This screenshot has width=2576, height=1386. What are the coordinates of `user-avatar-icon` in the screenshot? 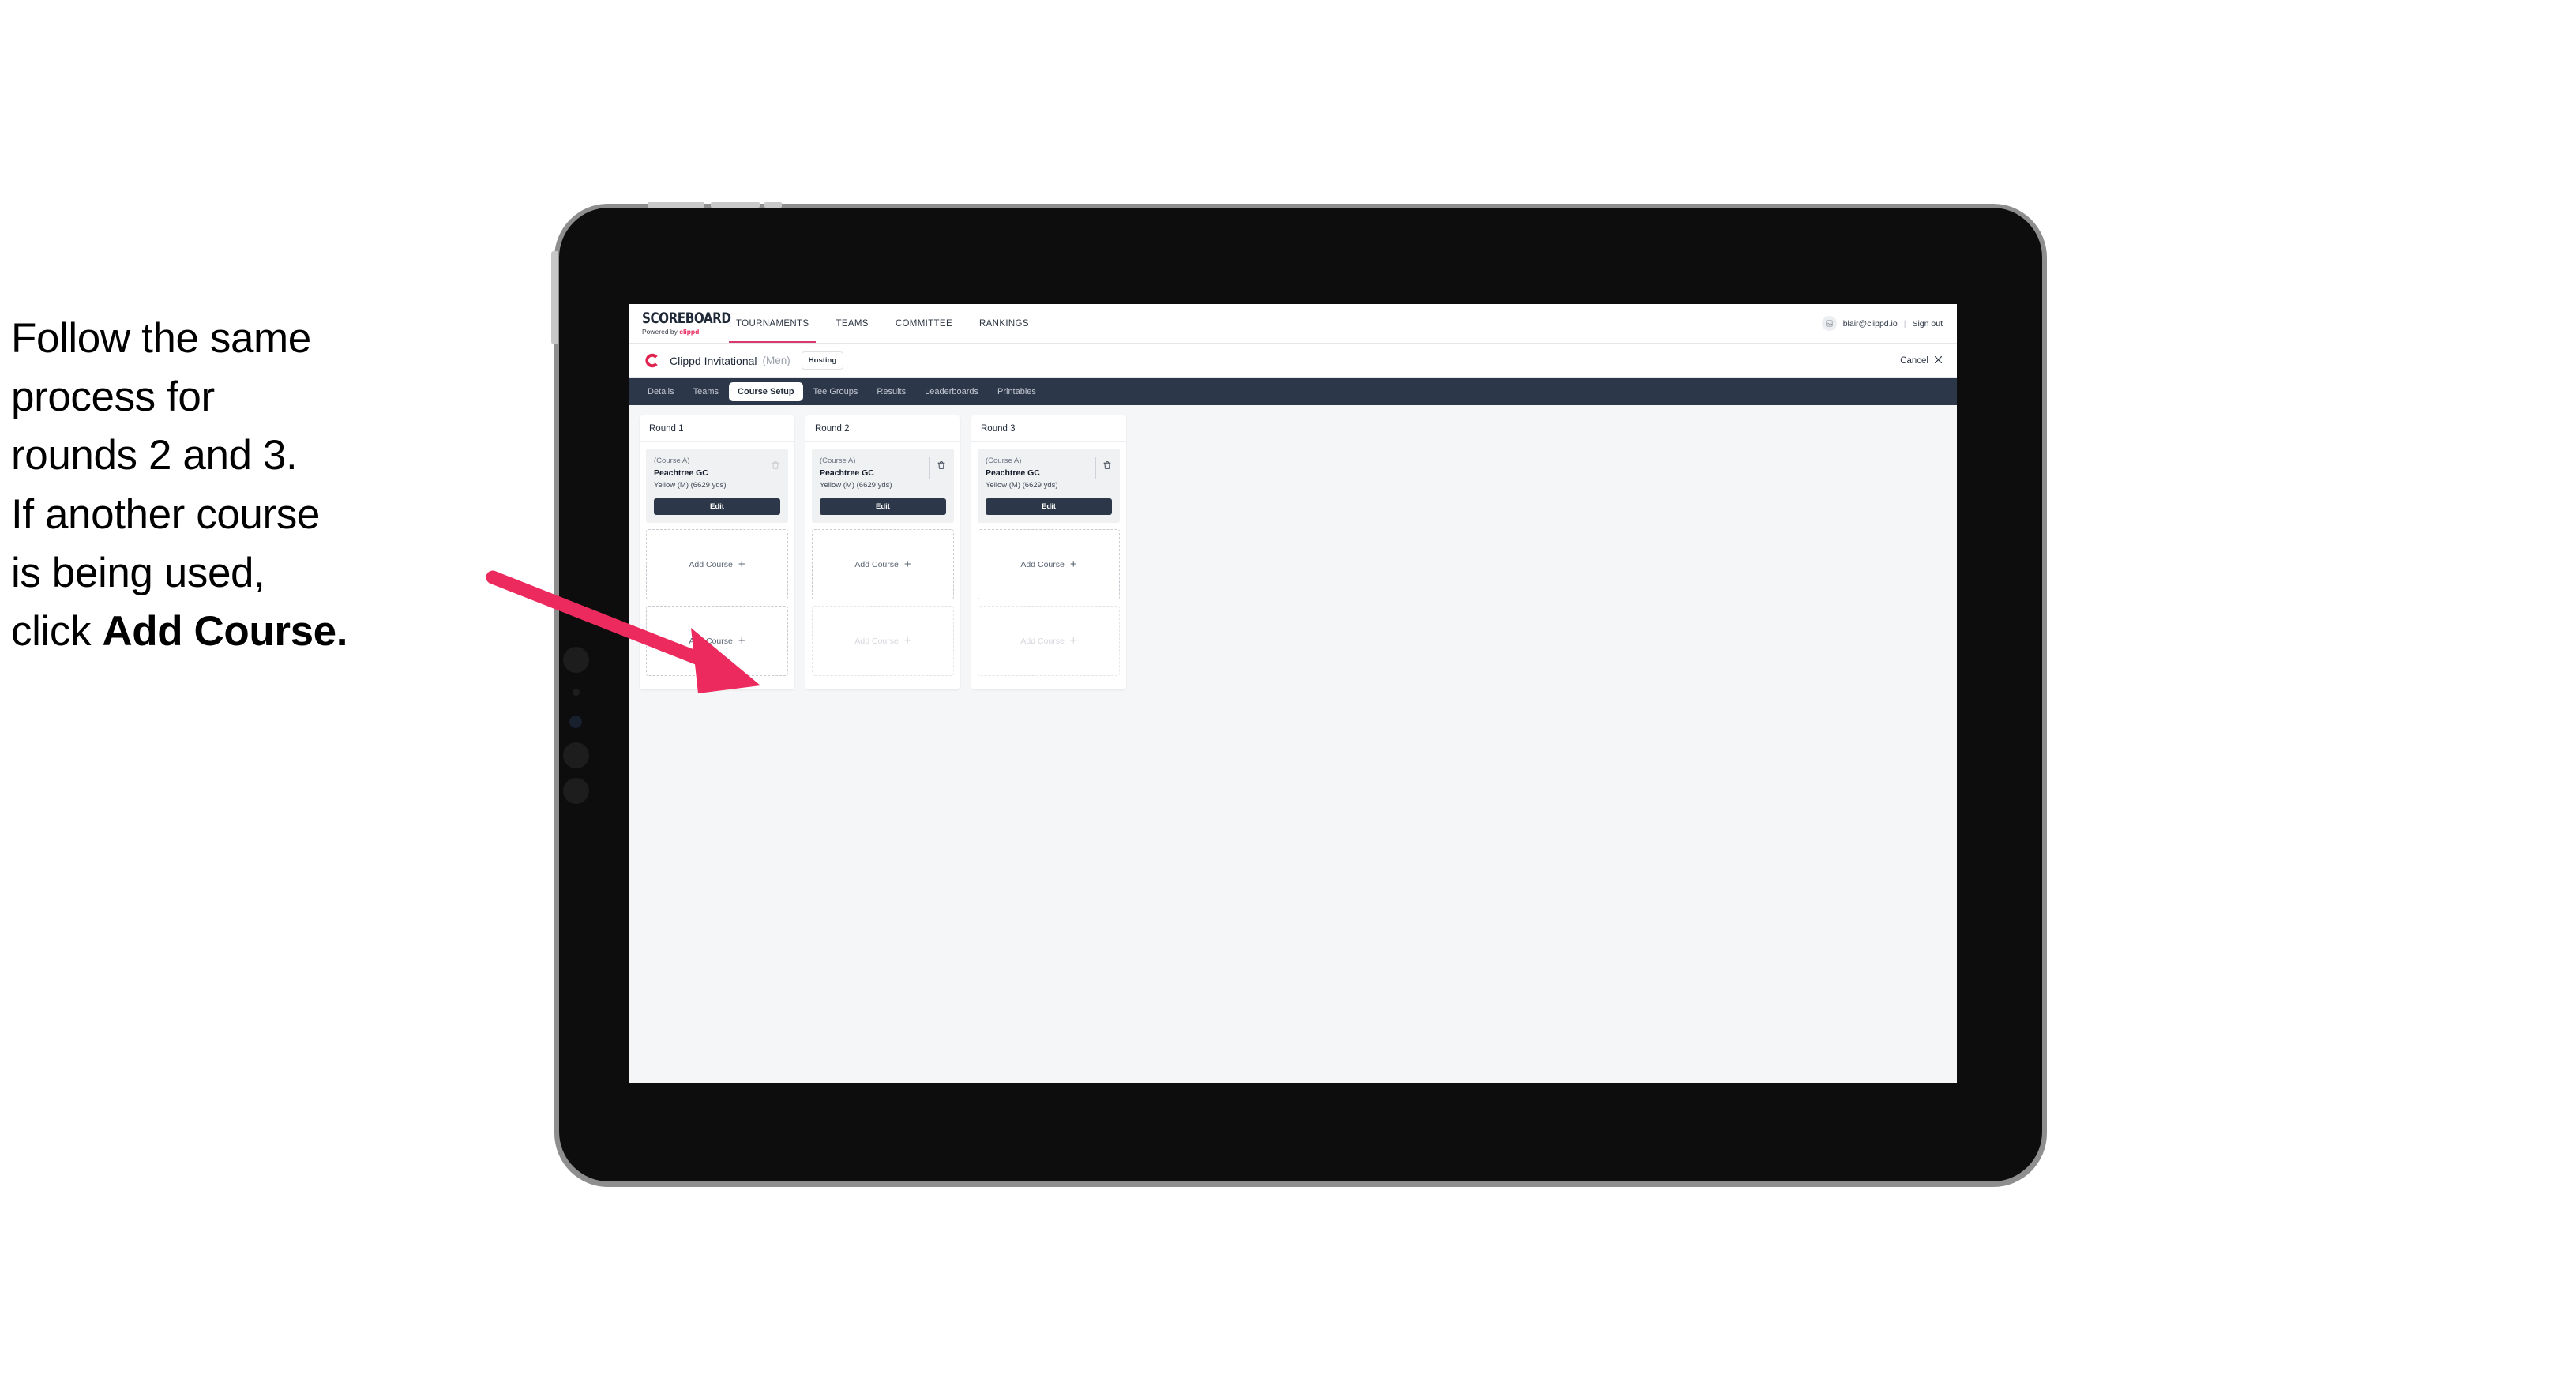 It's located at (1829, 323).